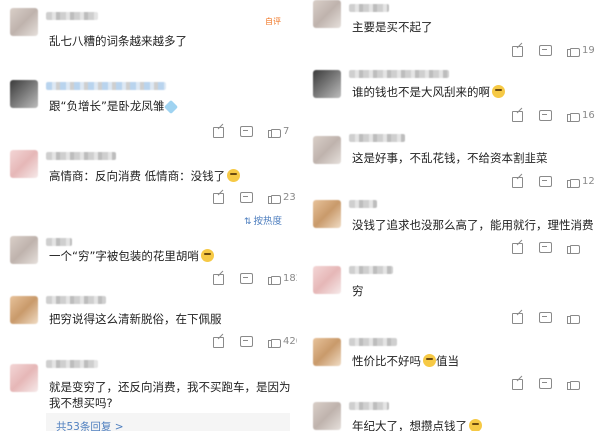  What do you see at coordinates (273, 21) in the screenshot?
I see `author-tag: 自评` at bounding box center [273, 21].